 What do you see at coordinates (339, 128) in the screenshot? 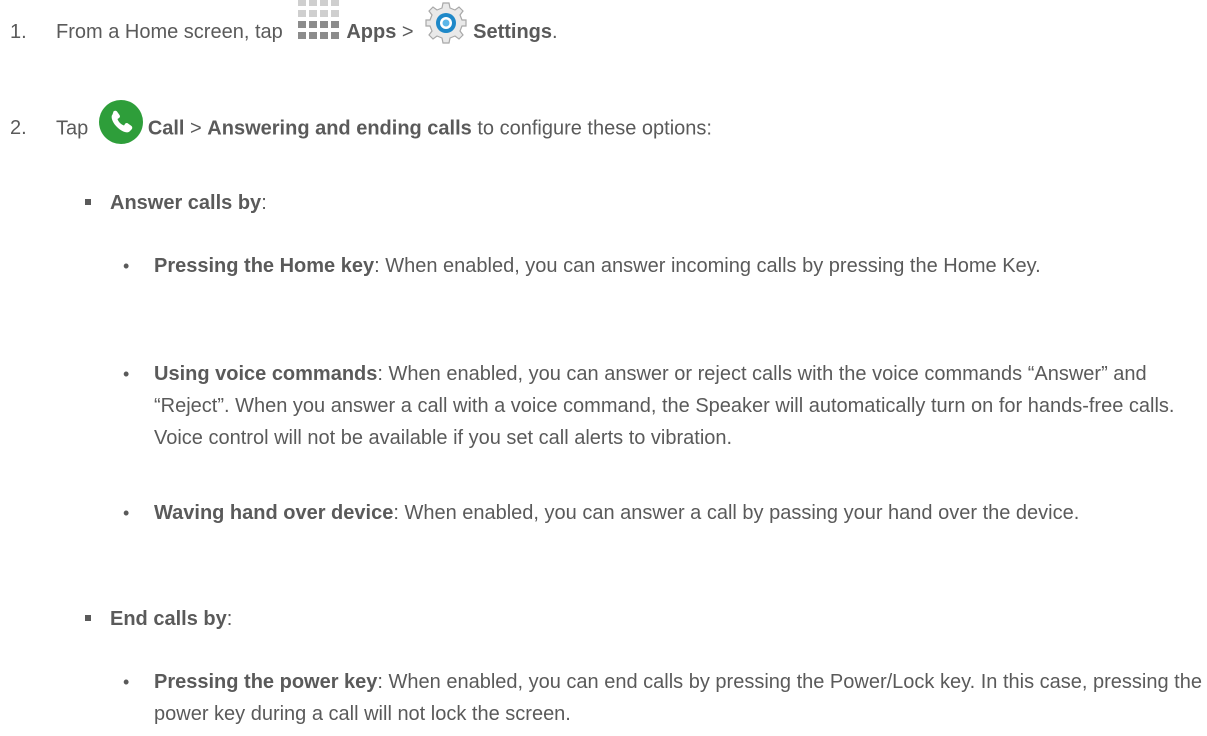
I see `answering-label: Answering and ending calls` at bounding box center [339, 128].